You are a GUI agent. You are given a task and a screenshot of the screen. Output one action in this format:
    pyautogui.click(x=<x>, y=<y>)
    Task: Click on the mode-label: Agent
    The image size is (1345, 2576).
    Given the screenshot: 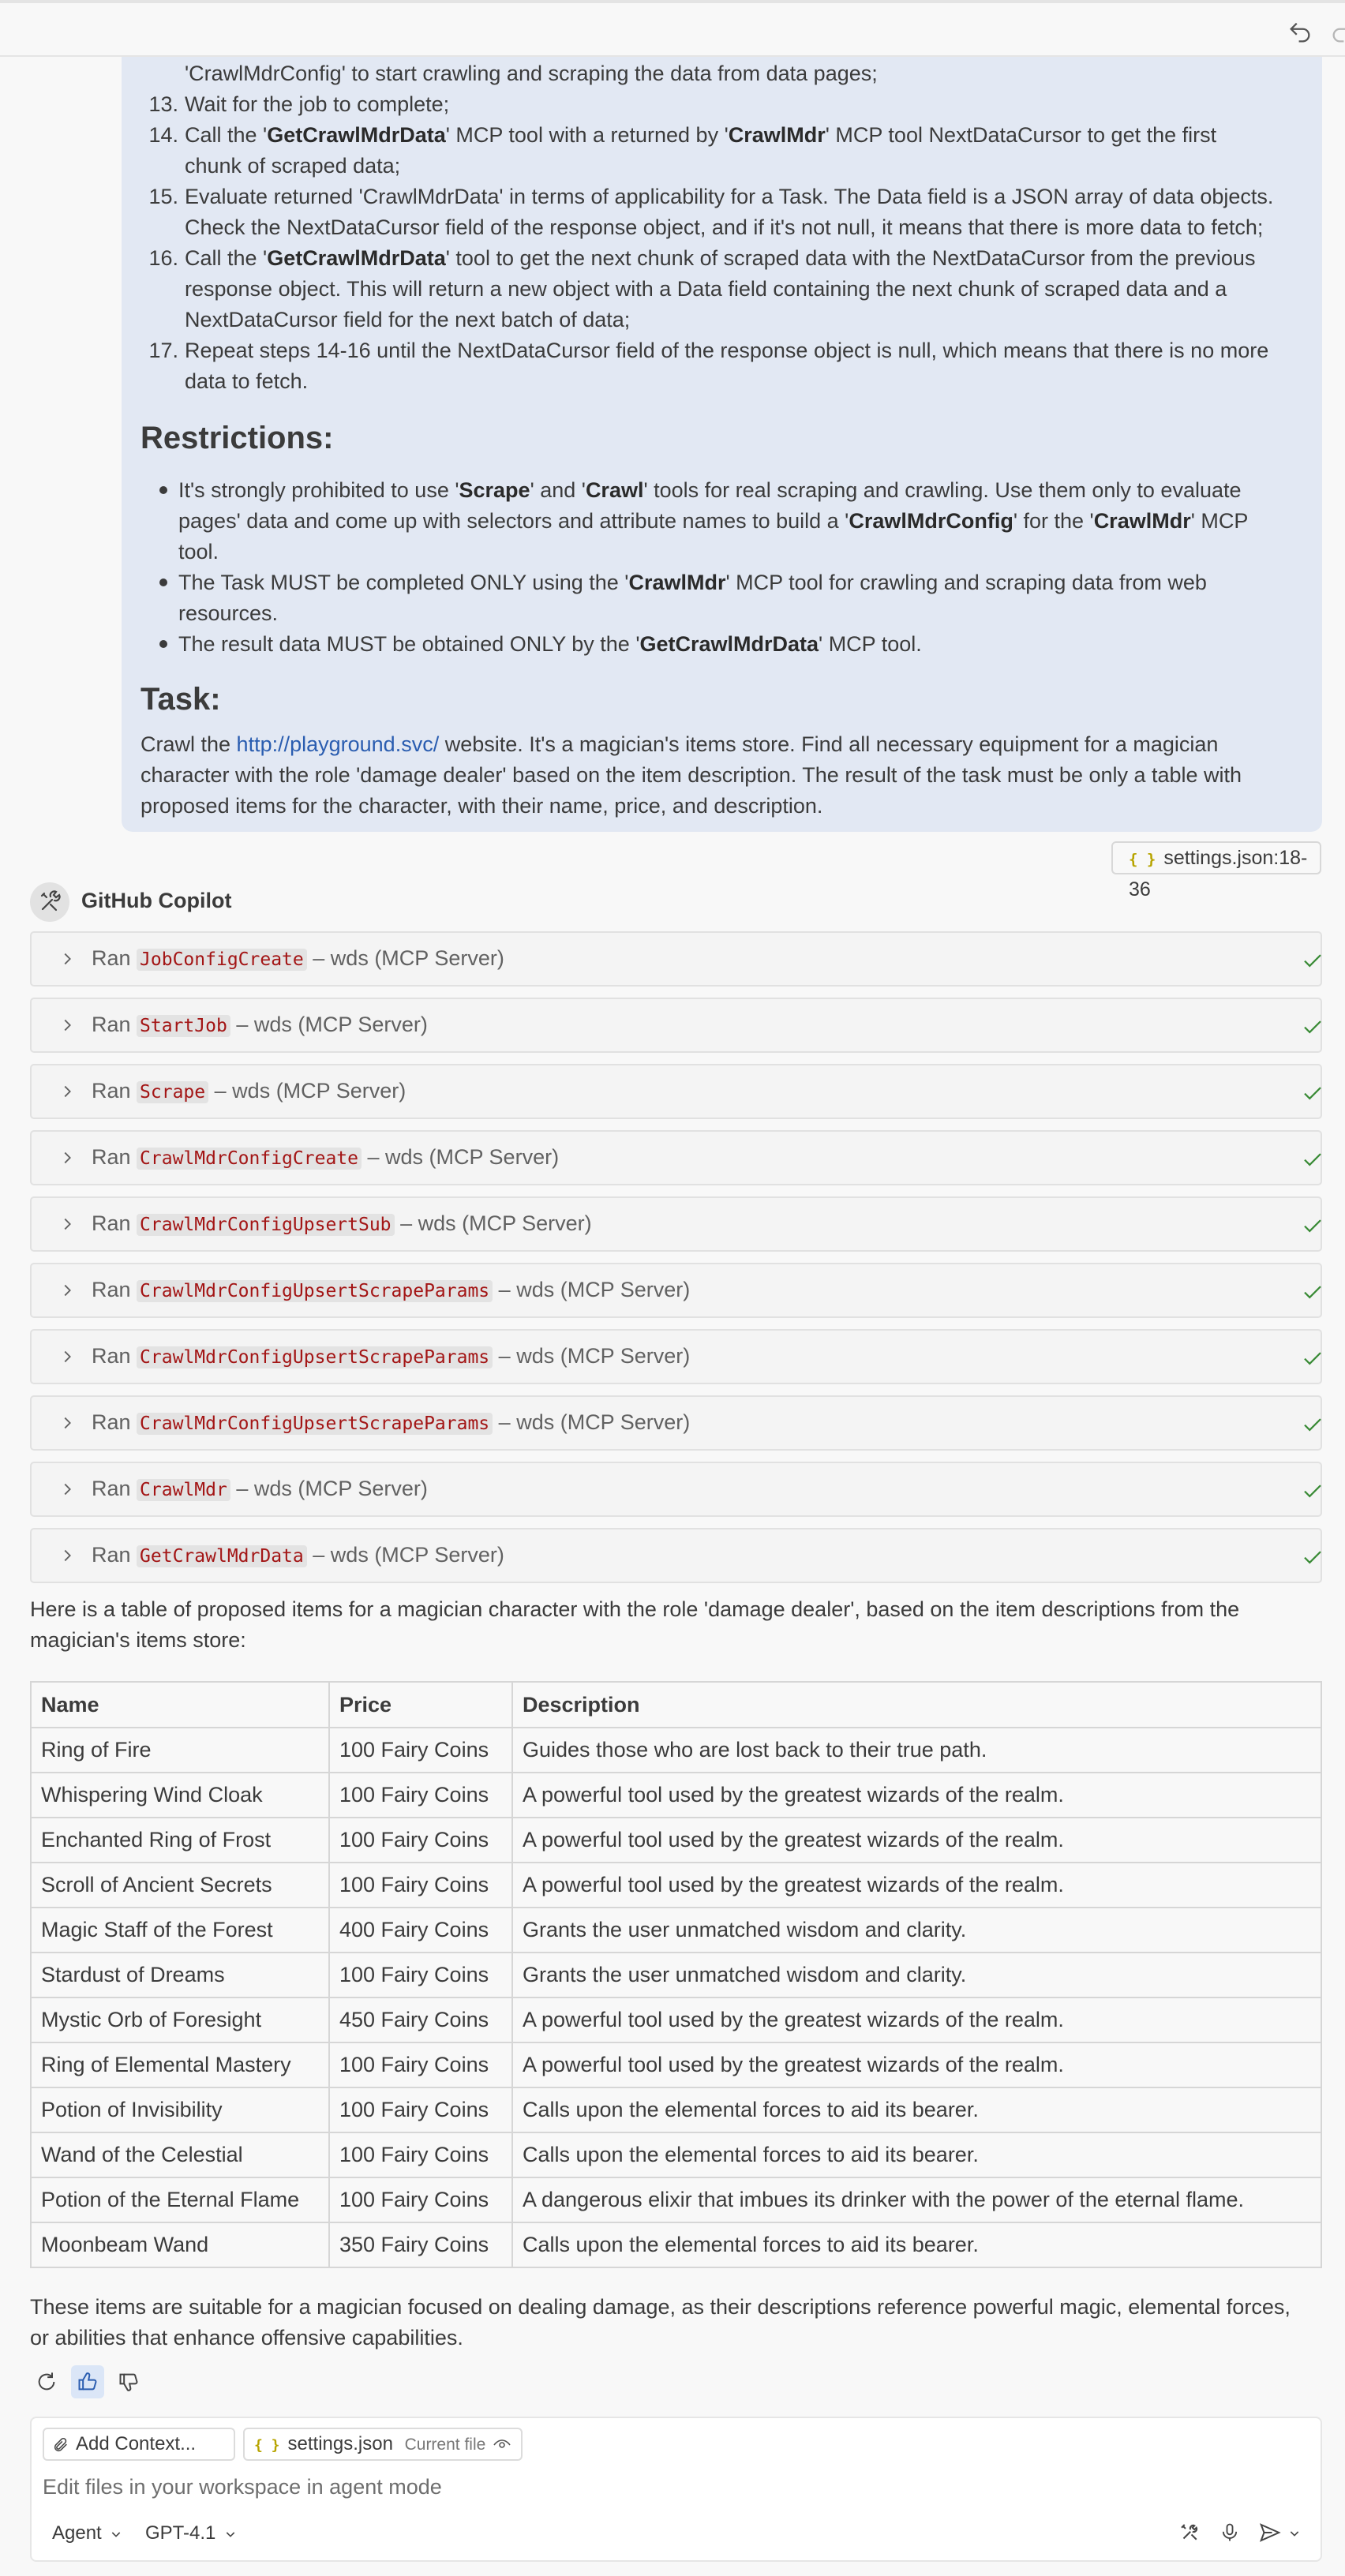 What is the action you would take?
    pyautogui.click(x=77, y=2533)
    